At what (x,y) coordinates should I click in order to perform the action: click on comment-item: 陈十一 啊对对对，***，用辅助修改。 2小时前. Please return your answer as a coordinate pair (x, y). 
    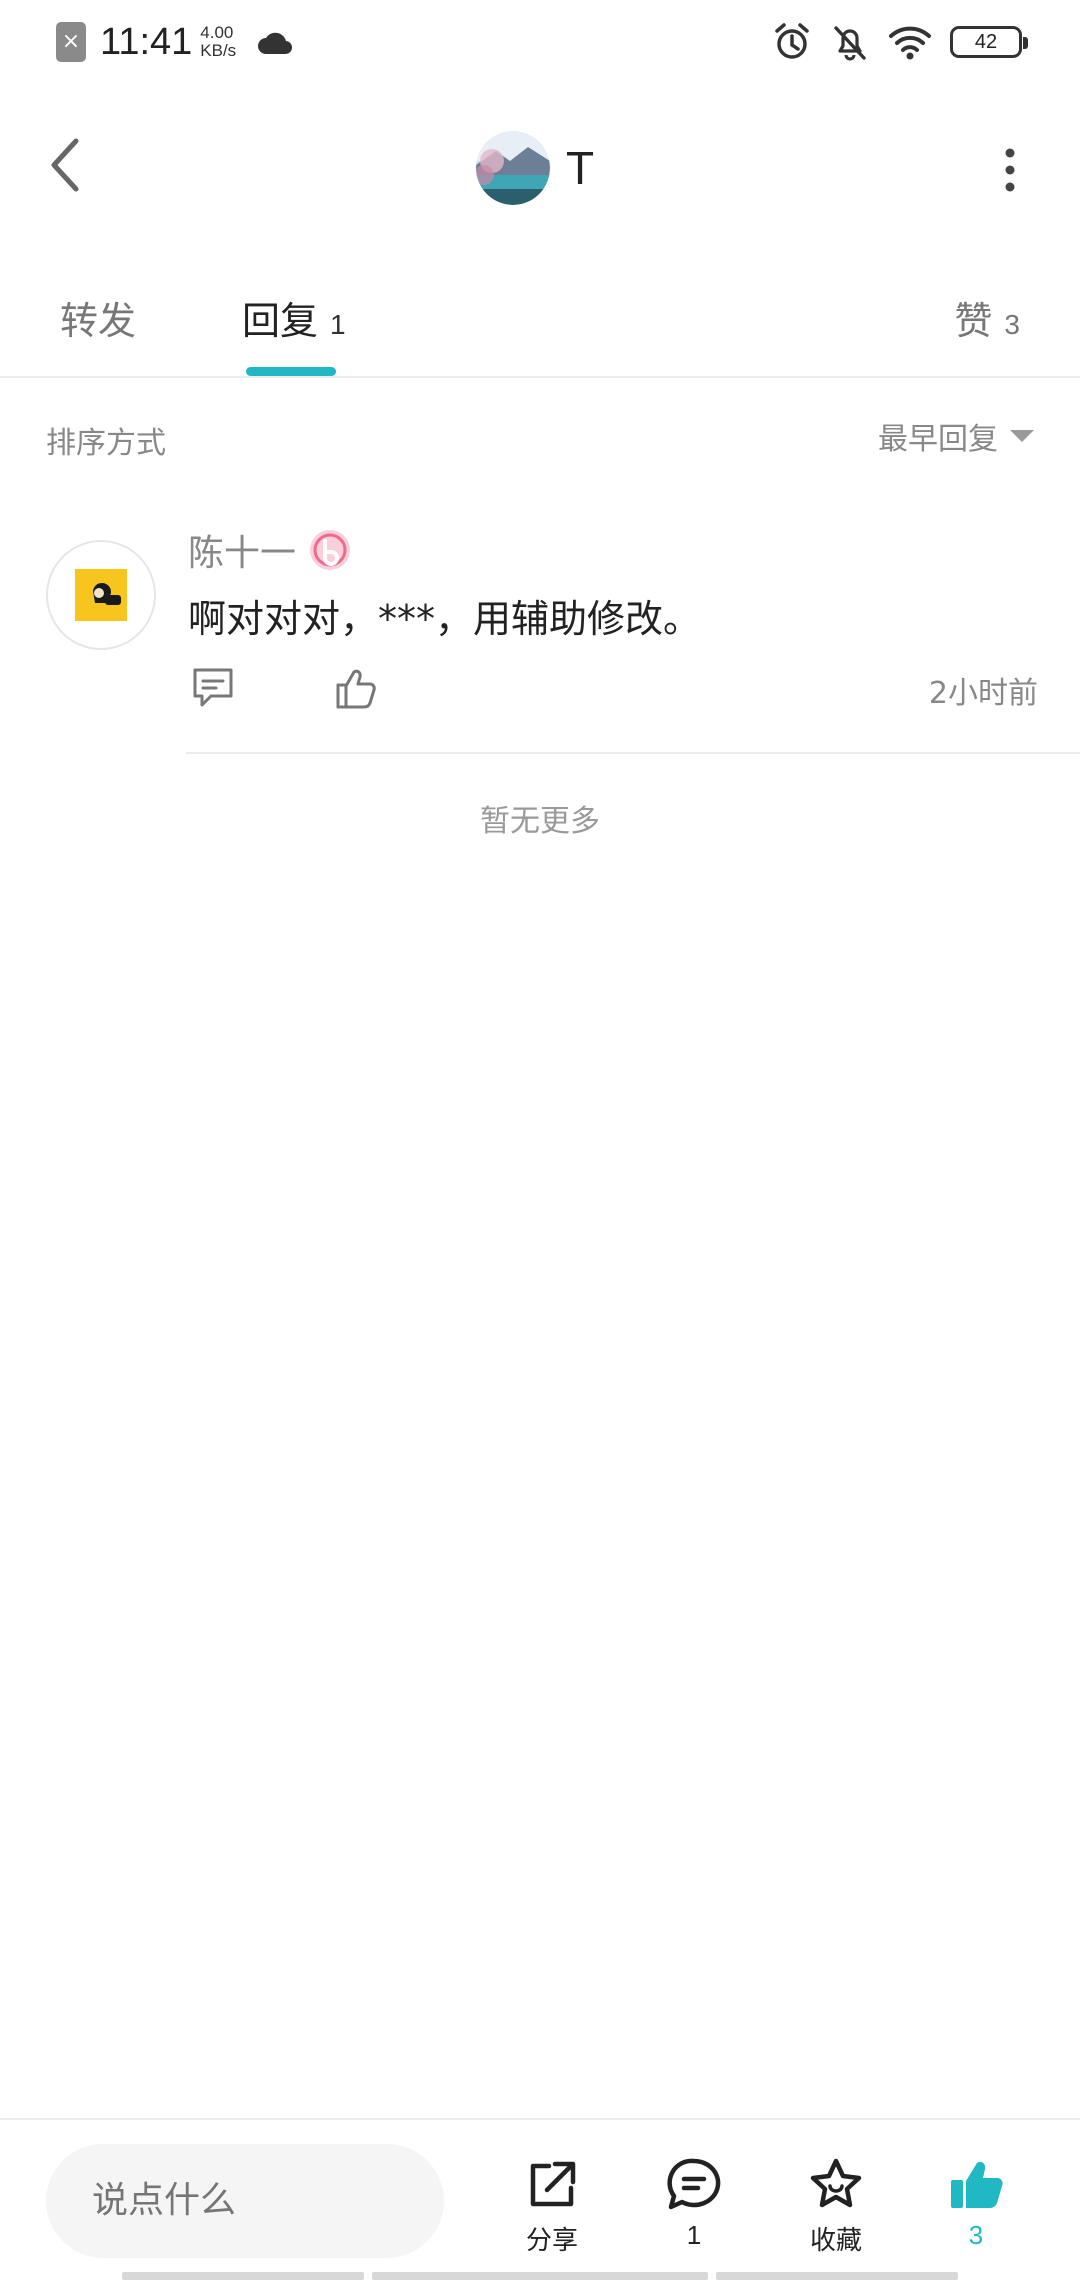
    Looking at the image, I should click on (540, 637).